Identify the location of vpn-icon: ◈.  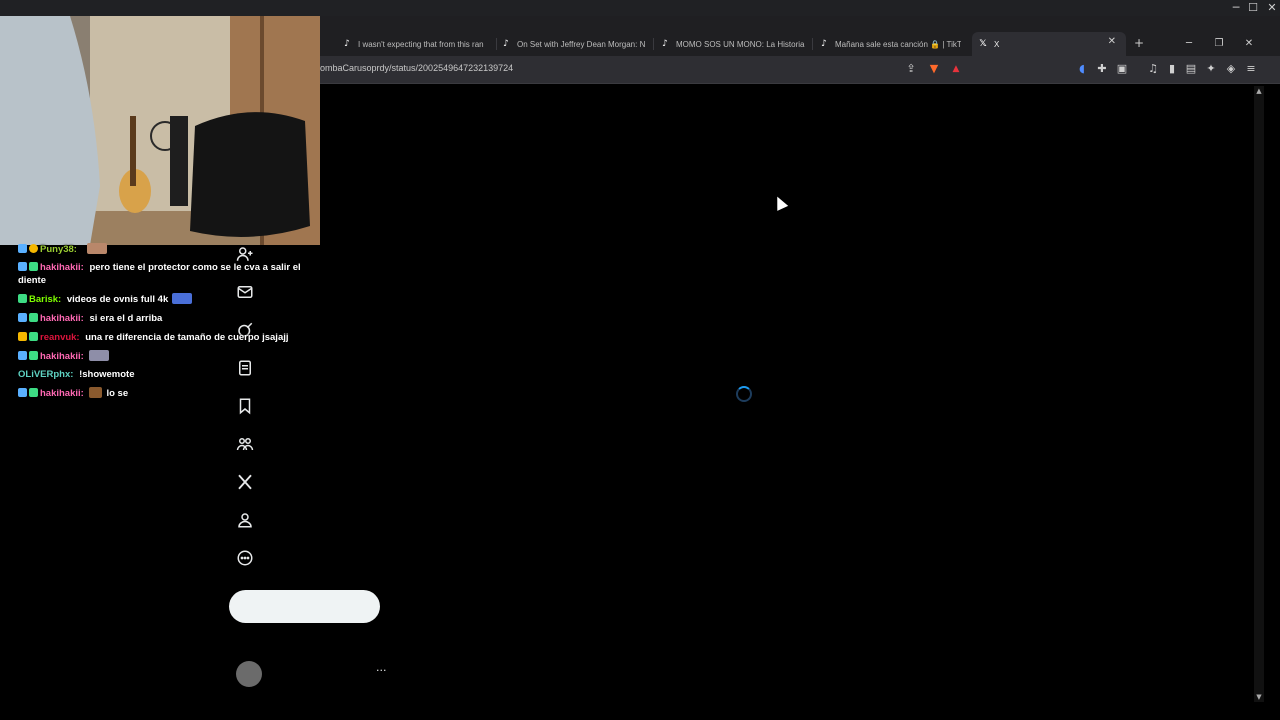
(1231, 69).